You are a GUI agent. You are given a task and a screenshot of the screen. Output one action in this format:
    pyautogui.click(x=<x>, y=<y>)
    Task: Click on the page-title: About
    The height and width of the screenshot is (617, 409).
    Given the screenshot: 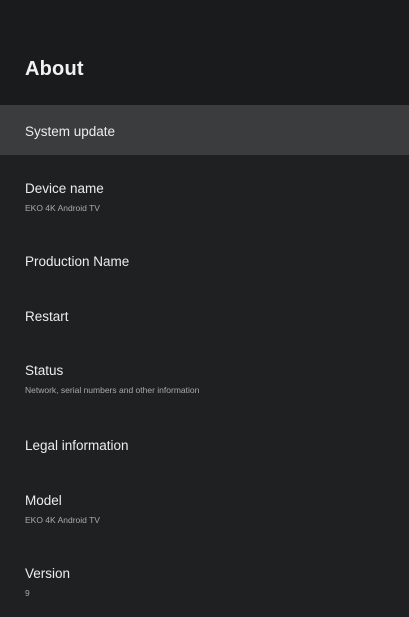 What is the action you would take?
    pyautogui.click(x=54, y=69)
    